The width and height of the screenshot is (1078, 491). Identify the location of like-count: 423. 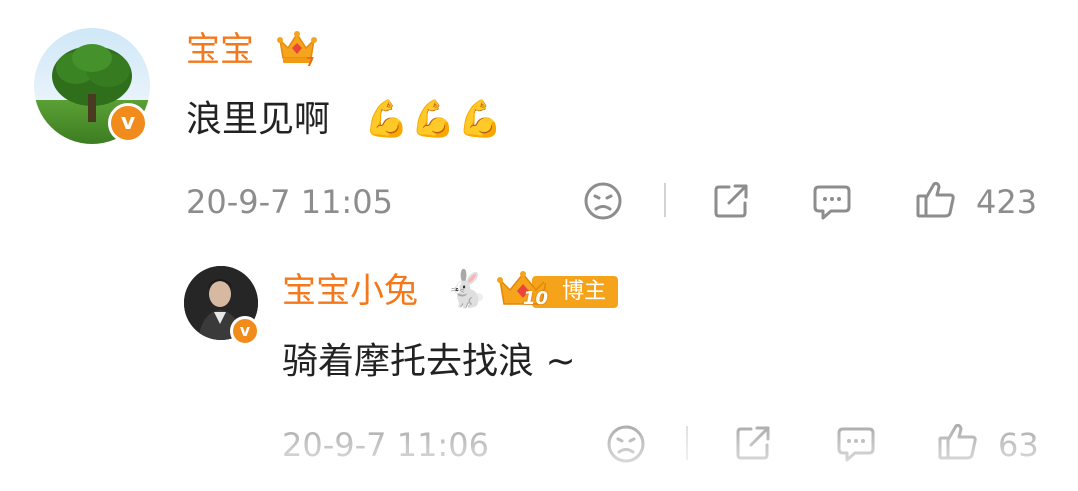
(1007, 202).